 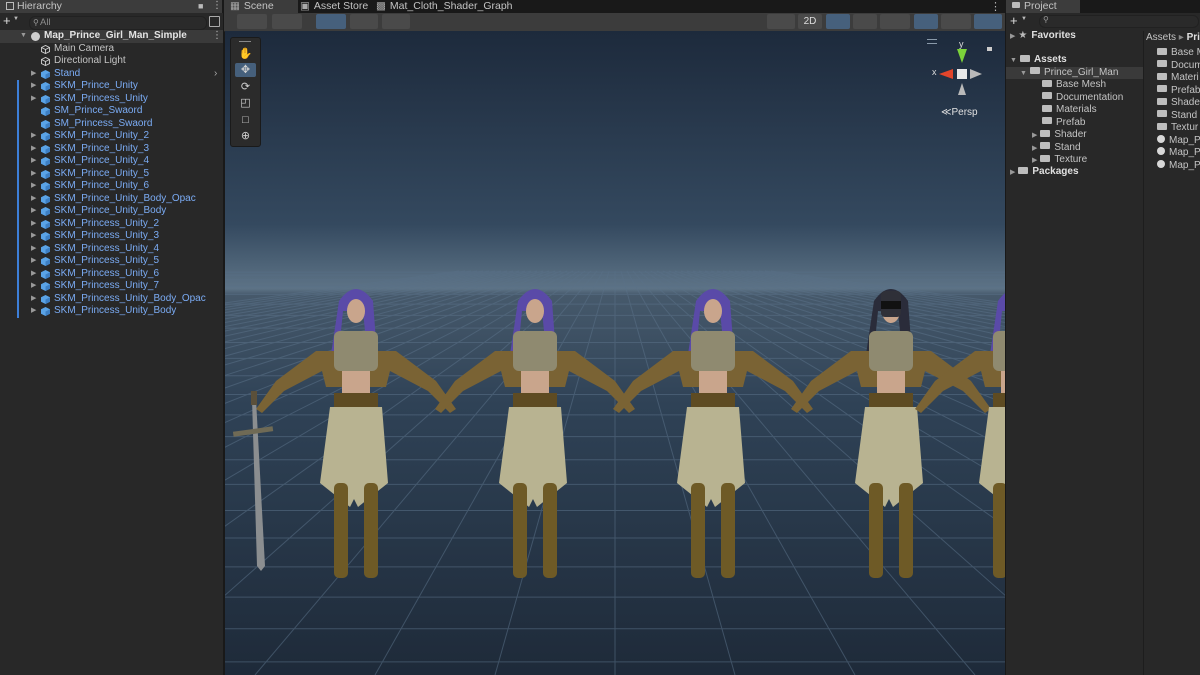 I want to click on tab-project: Project, so click(x=1043, y=6).